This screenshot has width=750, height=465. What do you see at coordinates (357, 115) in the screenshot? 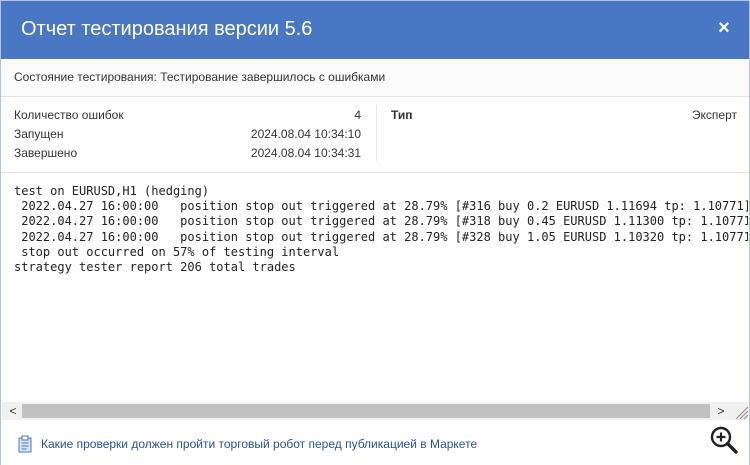
I see `errors-count-value: 4` at bounding box center [357, 115].